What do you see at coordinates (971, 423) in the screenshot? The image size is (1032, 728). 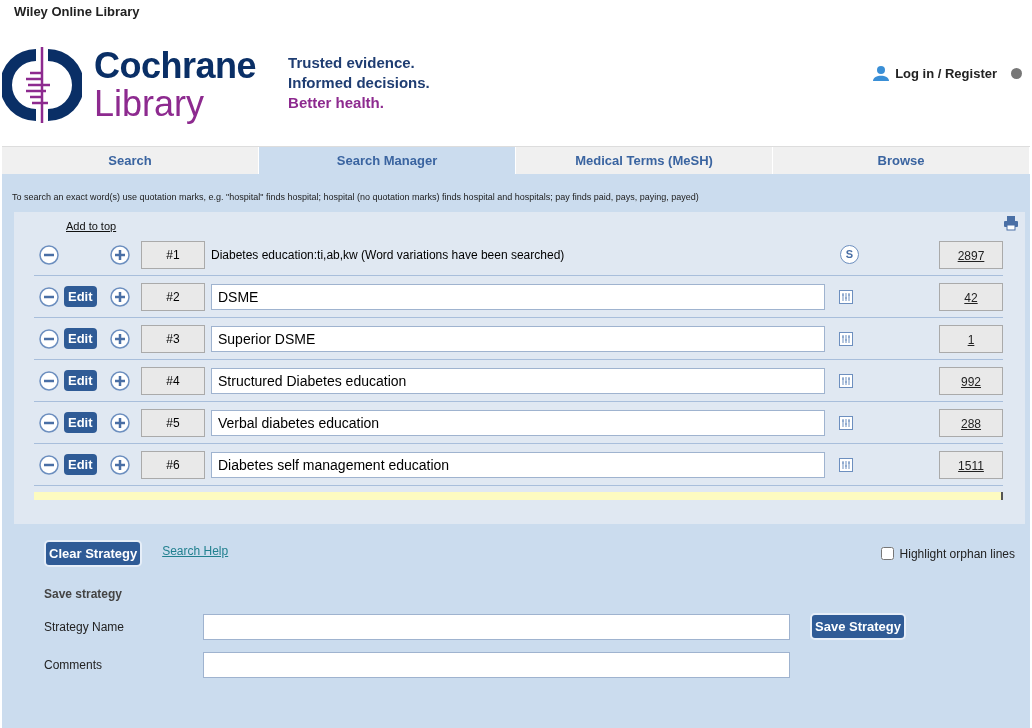 I see `result-count-link: 288` at bounding box center [971, 423].